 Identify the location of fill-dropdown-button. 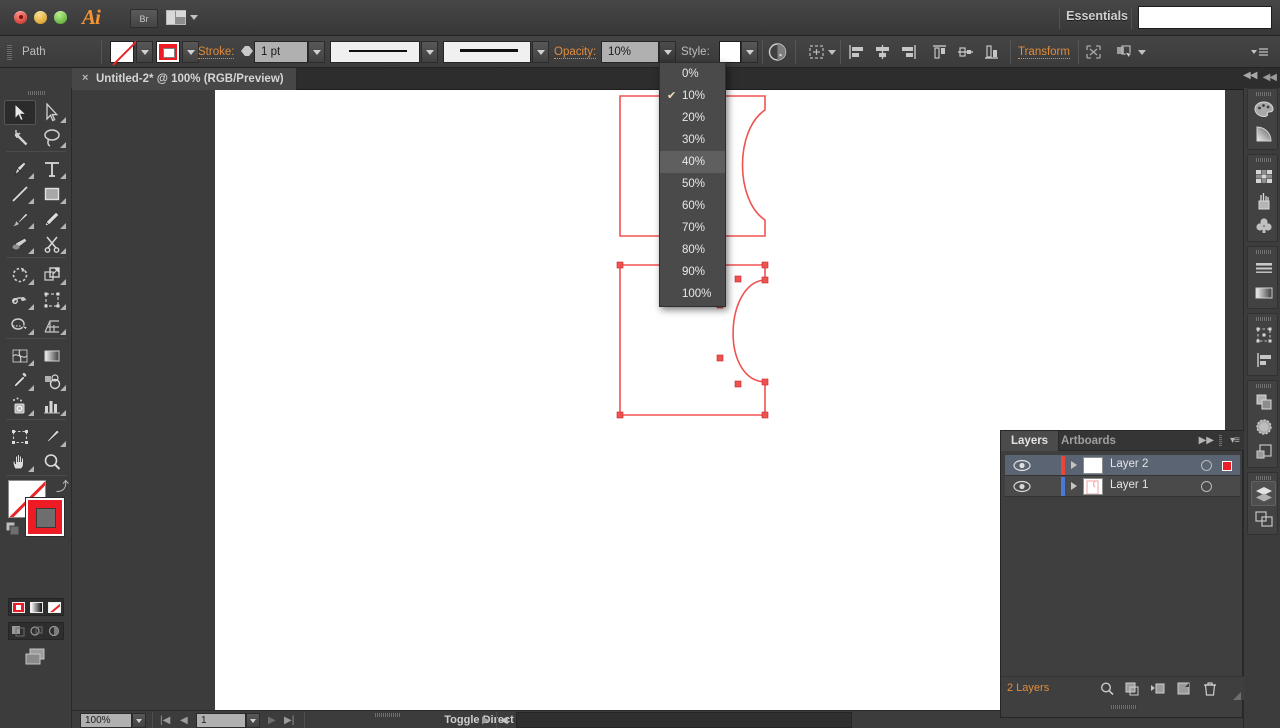
(144, 52).